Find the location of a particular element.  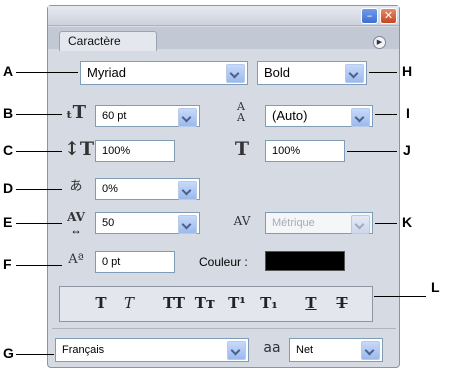

all-caps-button: TT is located at coordinates (174, 303).